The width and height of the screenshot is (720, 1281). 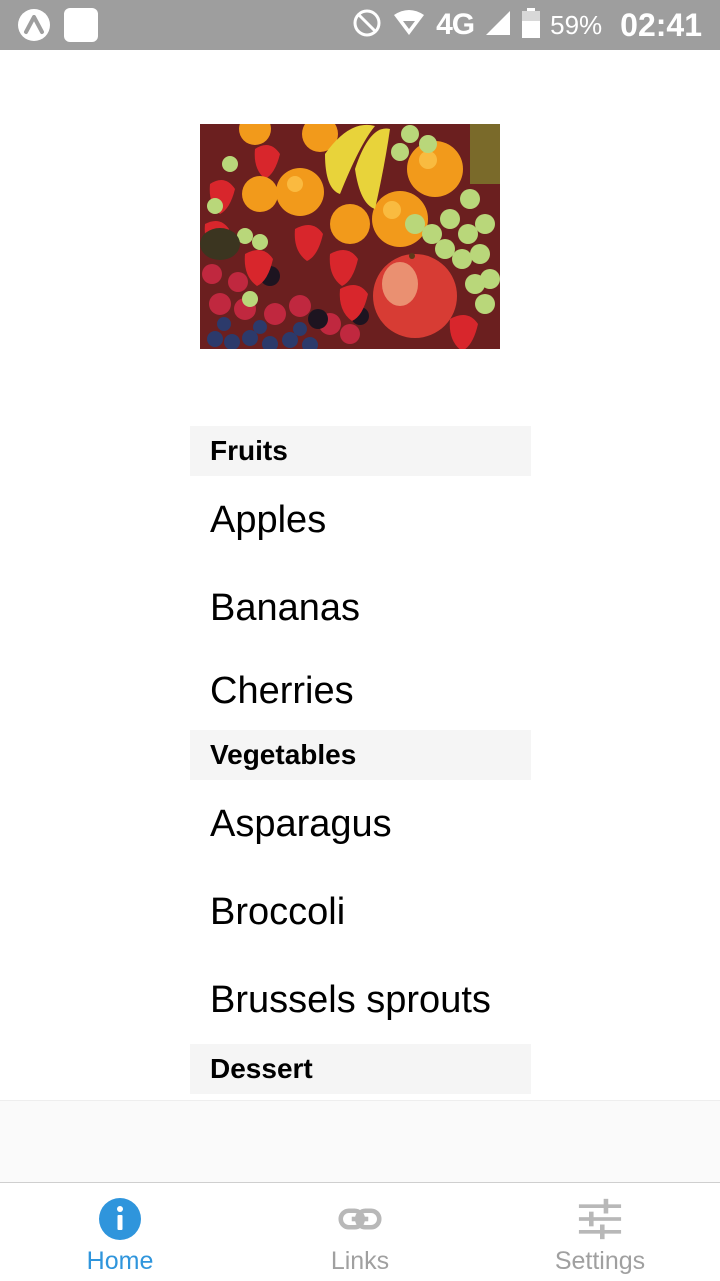 I want to click on expo-app-icon, so click(x=34, y=25).